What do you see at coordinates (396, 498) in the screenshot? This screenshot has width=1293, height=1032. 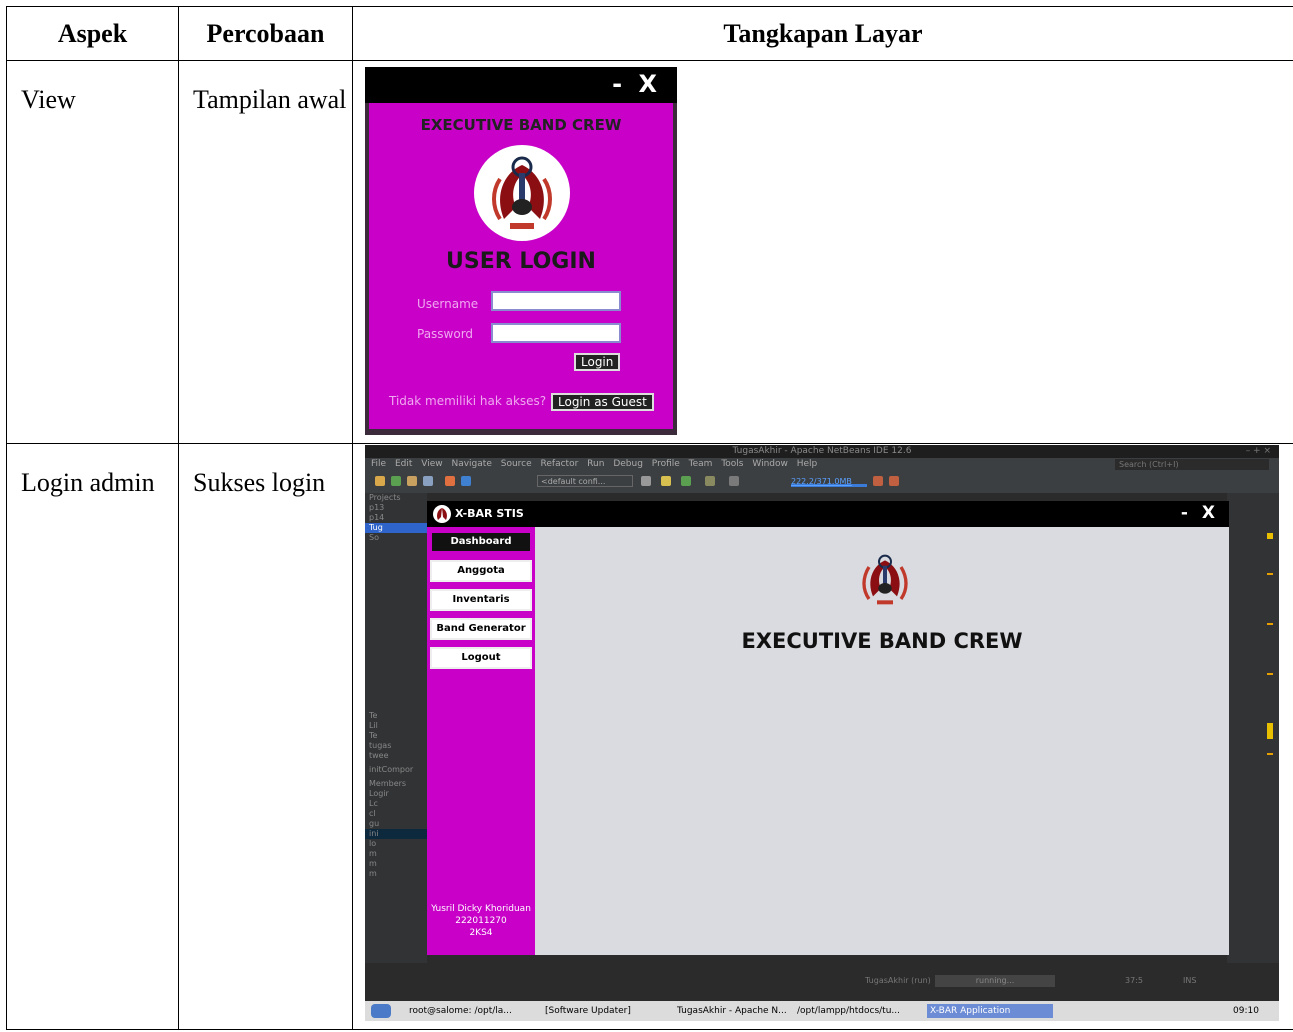 I see `projects-tab: Projects` at bounding box center [396, 498].